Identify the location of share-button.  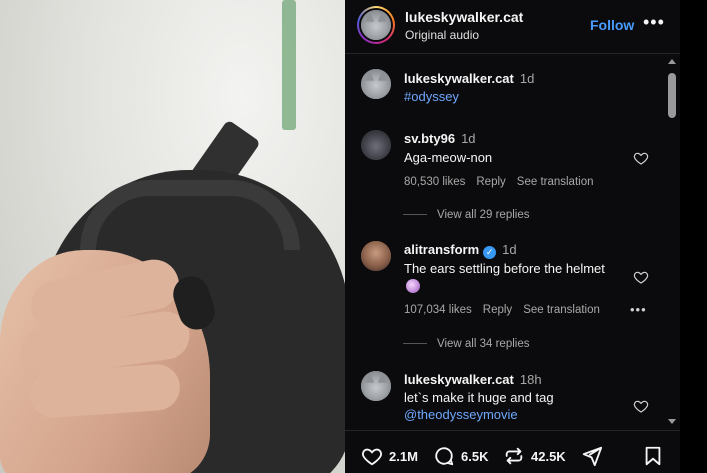
(592, 456).